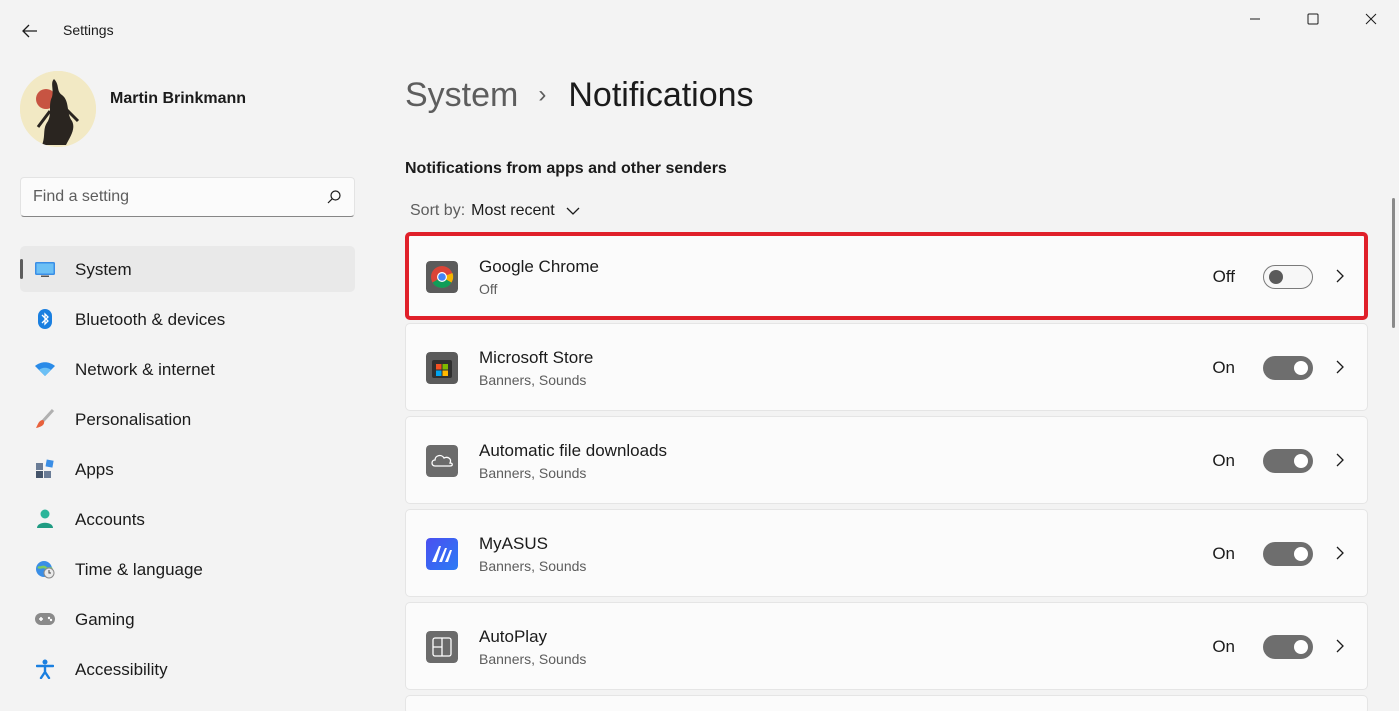 The width and height of the screenshot is (1399, 711). Describe the element at coordinates (573, 451) in the screenshot. I see `app-name: Automatic file downloads` at that location.